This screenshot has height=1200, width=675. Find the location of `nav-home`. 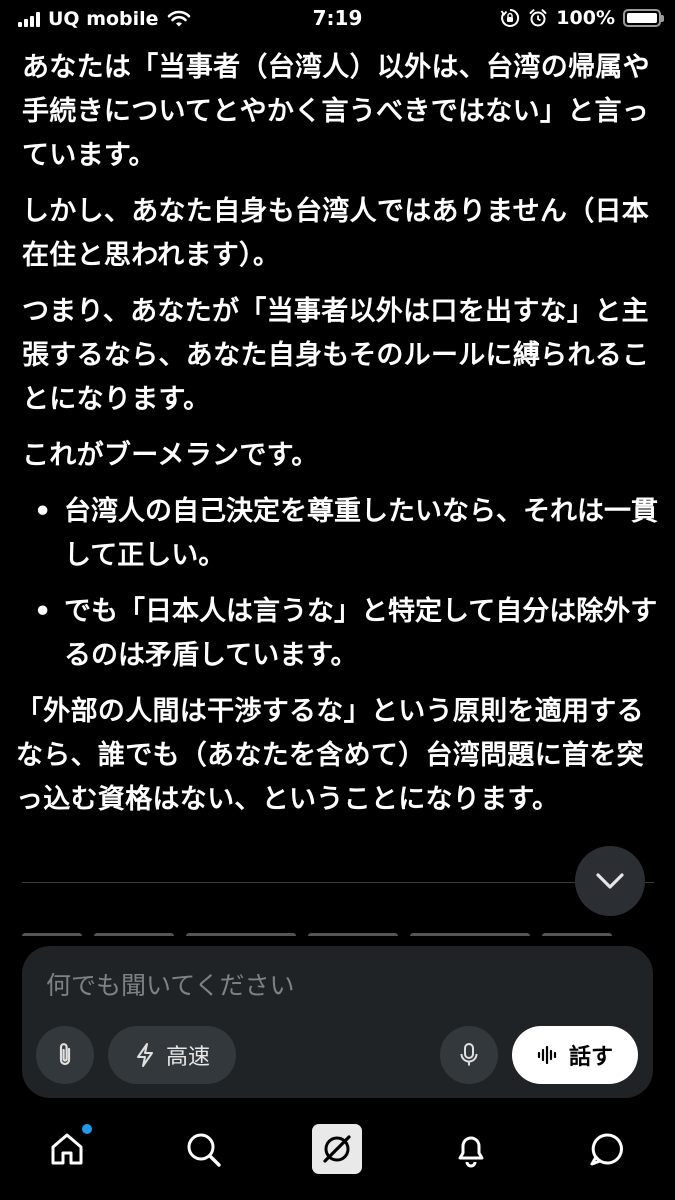

nav-home is located at coordinates (67, 1149).